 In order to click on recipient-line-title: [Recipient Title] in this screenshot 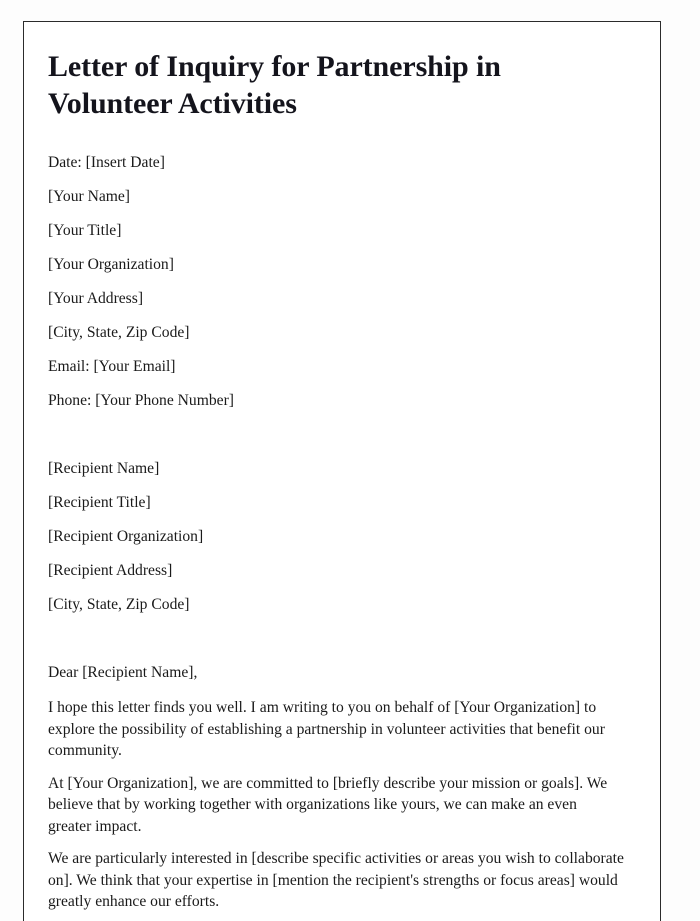, I will do `click(99, 502)`.